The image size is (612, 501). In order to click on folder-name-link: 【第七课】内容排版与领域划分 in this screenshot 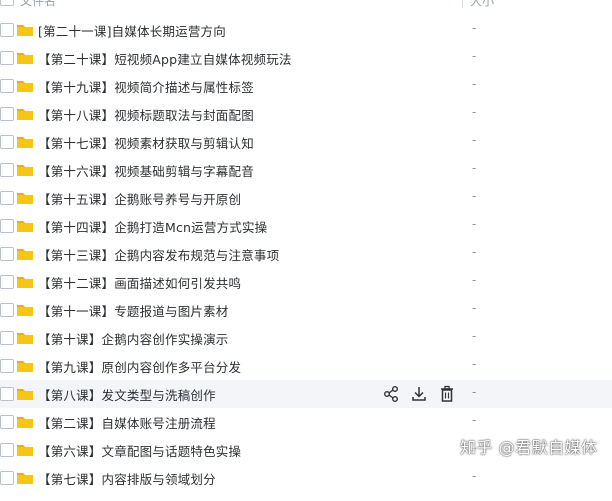, I will do `click(127, 478)`.